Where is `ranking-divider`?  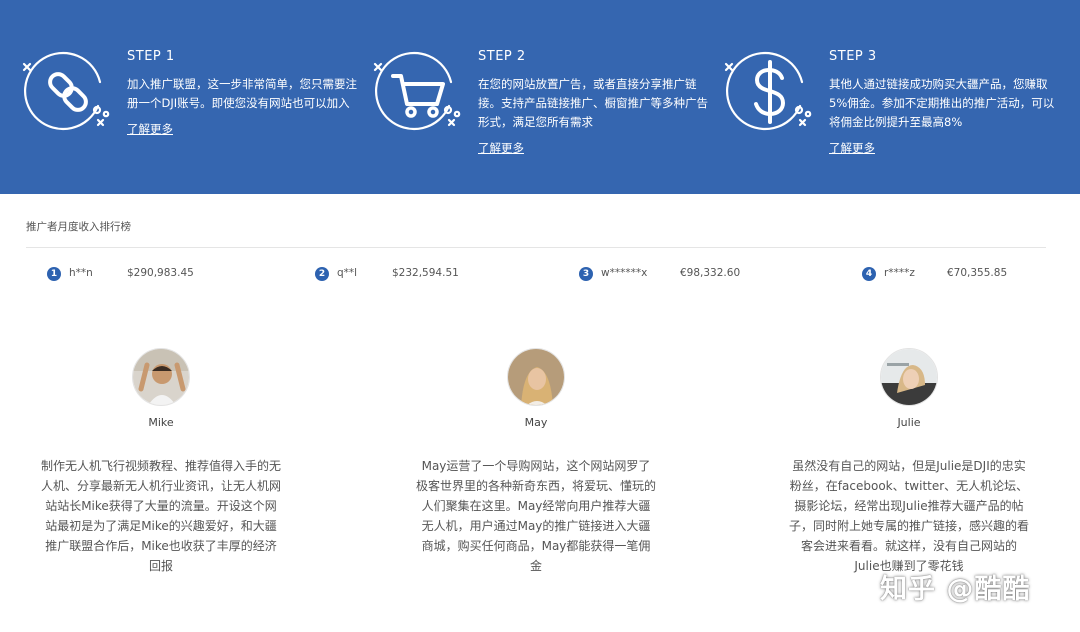 ranking-divider is located at coordinates (536, 247).